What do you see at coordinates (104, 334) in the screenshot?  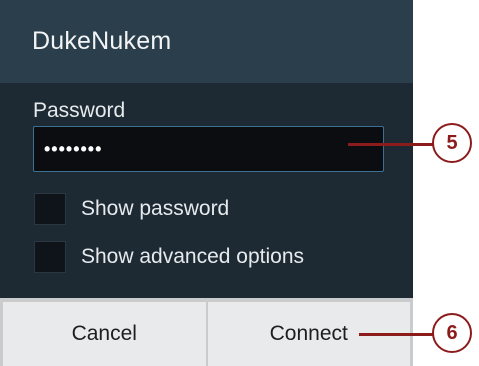 I see `cancel-button: Cancel` at bounding box center [104, 334].